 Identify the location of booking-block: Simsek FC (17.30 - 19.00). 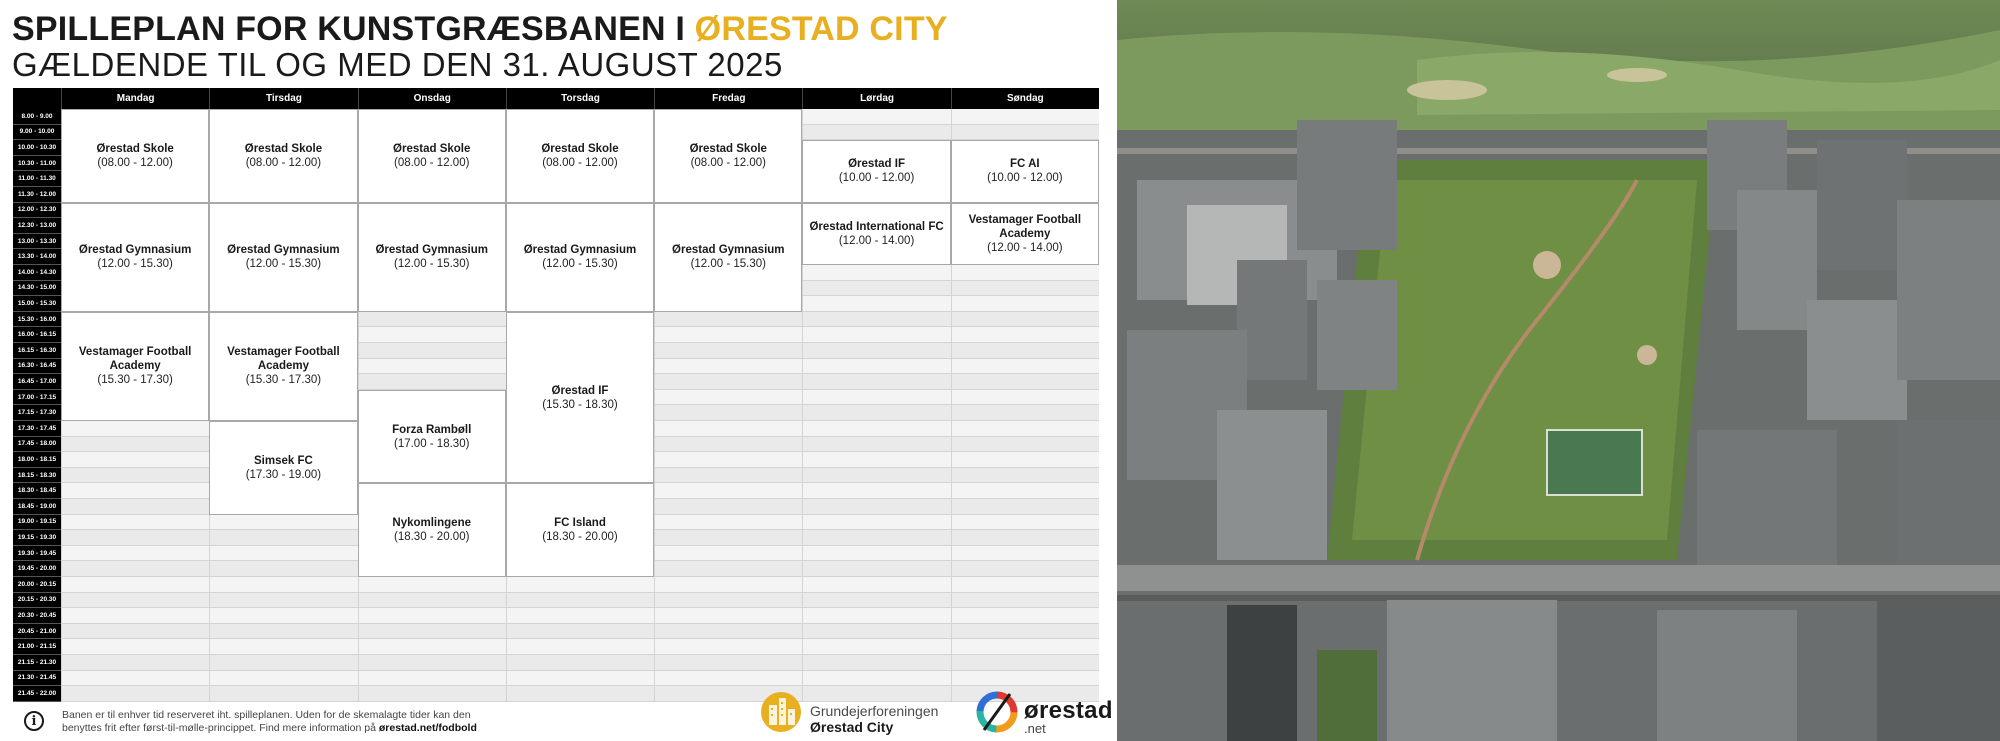
(283, 468).